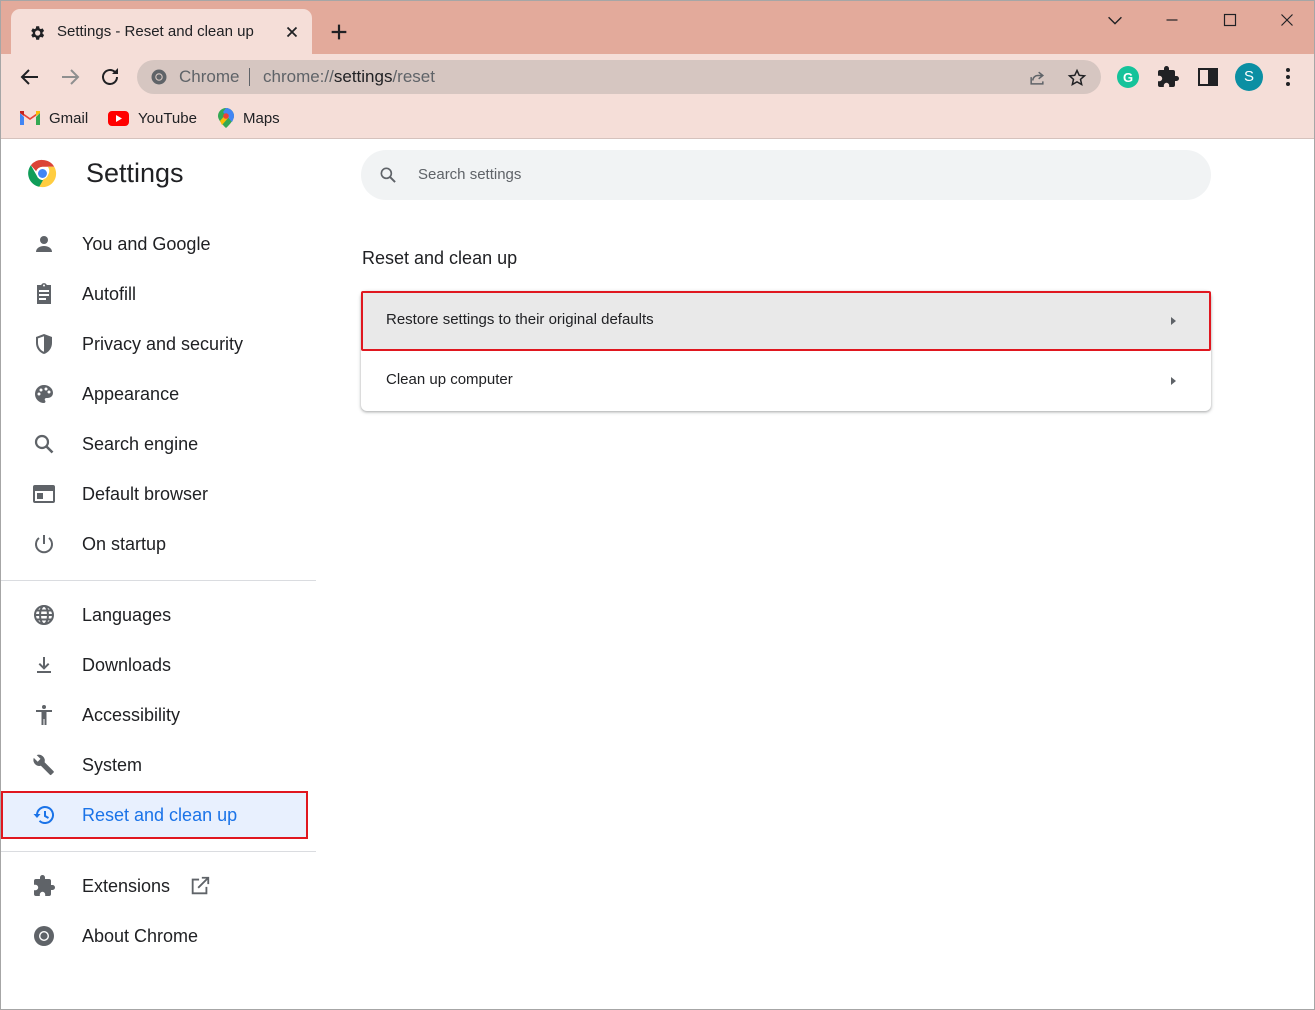 This screenshot has width=1315, height=1010. What do you see at coordinates (44, 244) in the screenshot?
I see `person-icon` at bounding box center [44, 244].